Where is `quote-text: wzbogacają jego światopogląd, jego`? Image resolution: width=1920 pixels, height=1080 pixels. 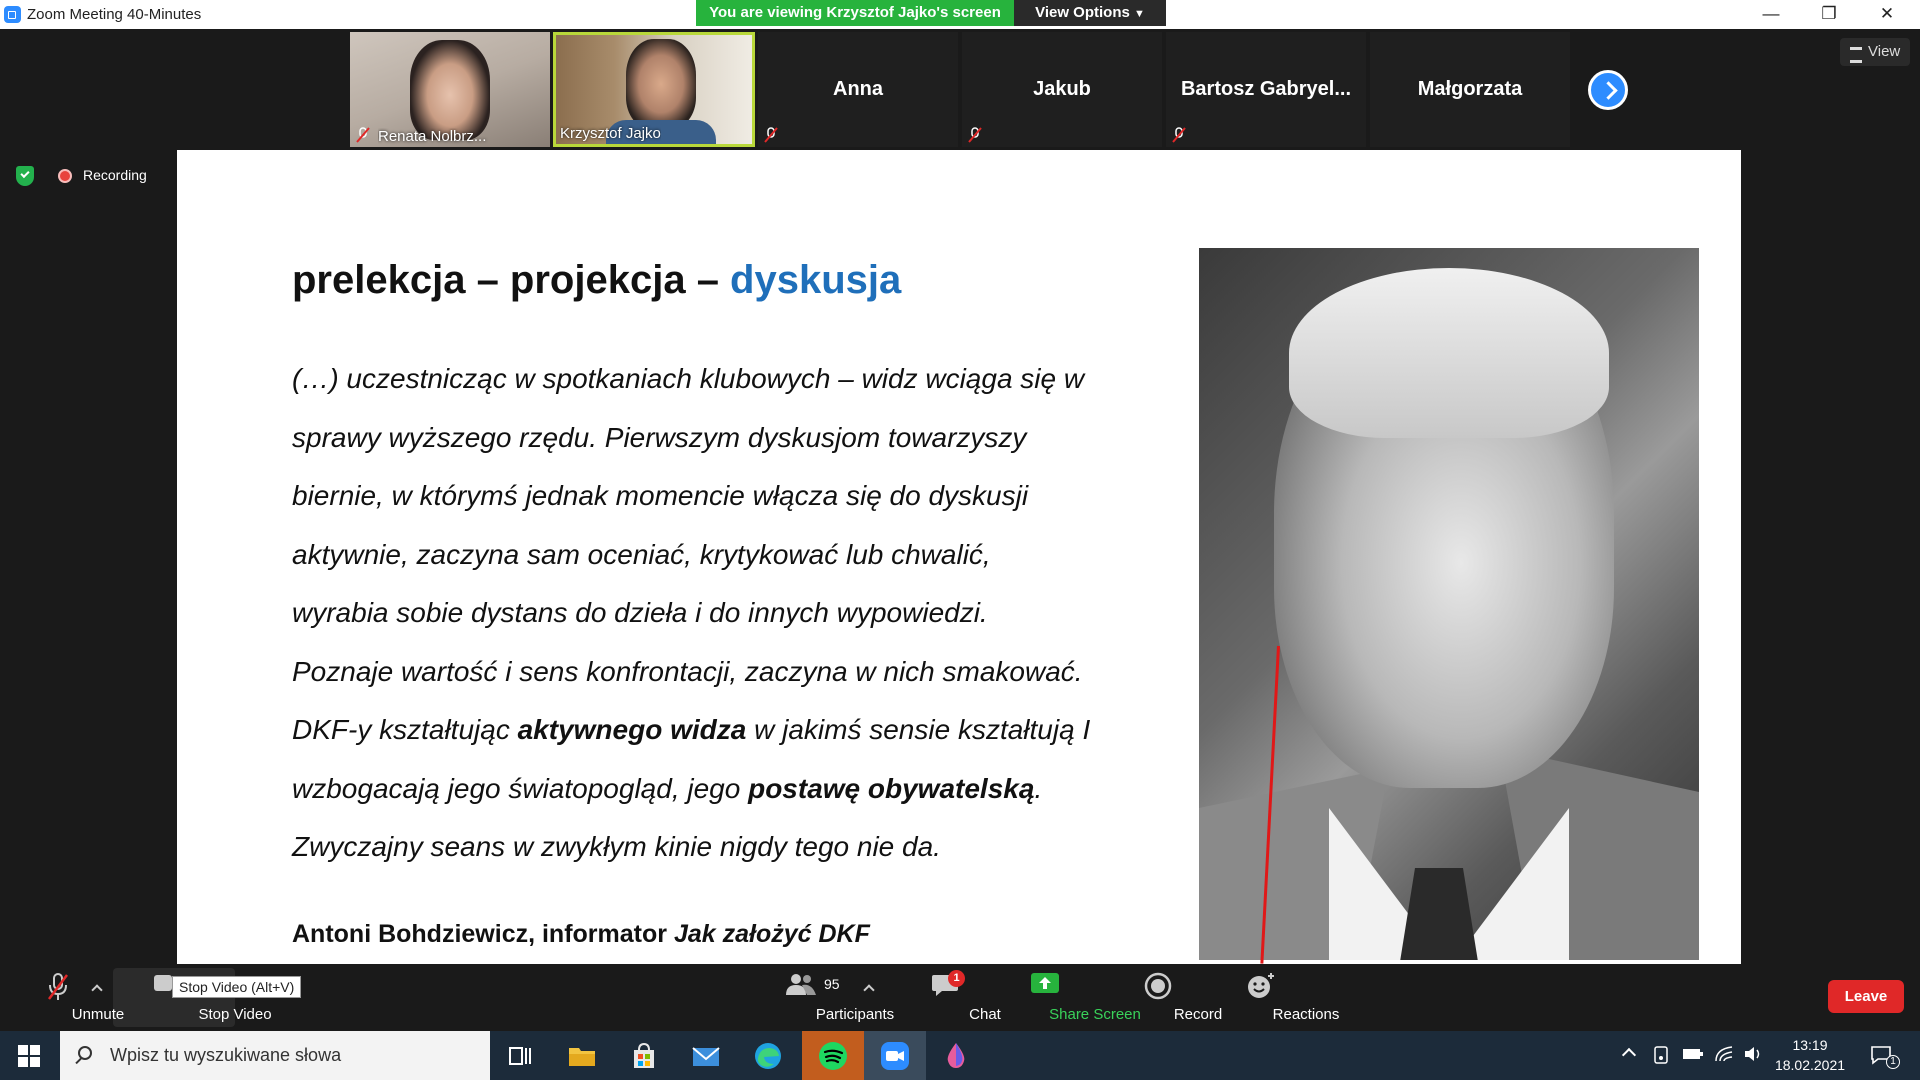
quote-text: wzbogacają jego światopogląd, jego is located at coordinates (520, 788).